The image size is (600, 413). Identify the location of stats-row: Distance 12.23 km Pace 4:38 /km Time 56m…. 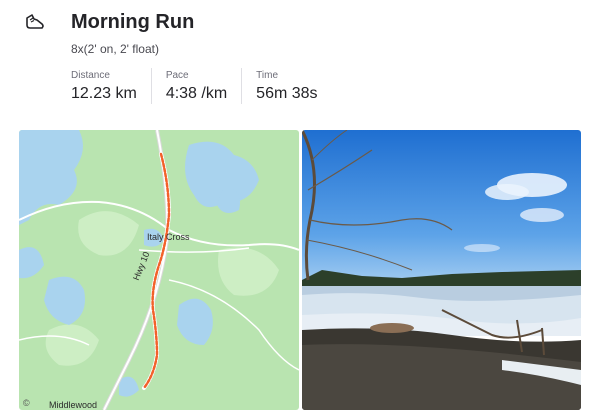
(208, 86).